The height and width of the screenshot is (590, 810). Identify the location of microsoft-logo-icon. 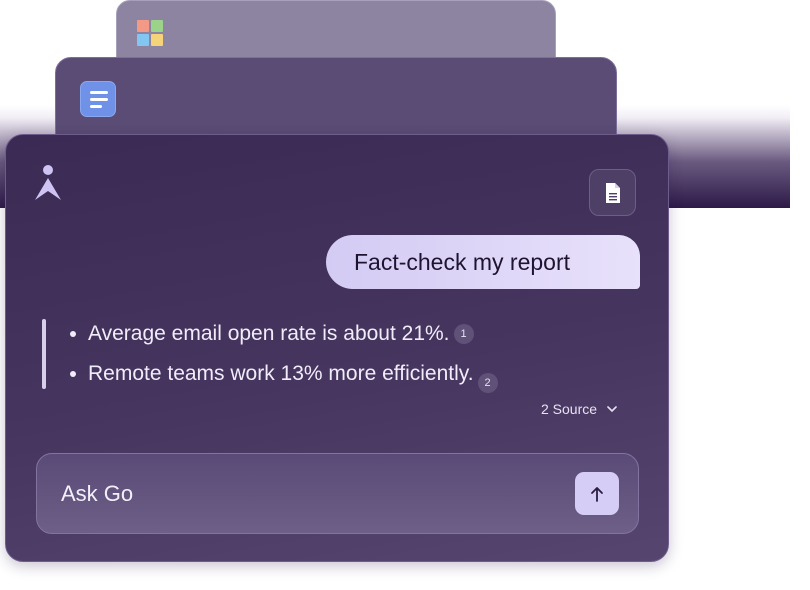
(150, 33).